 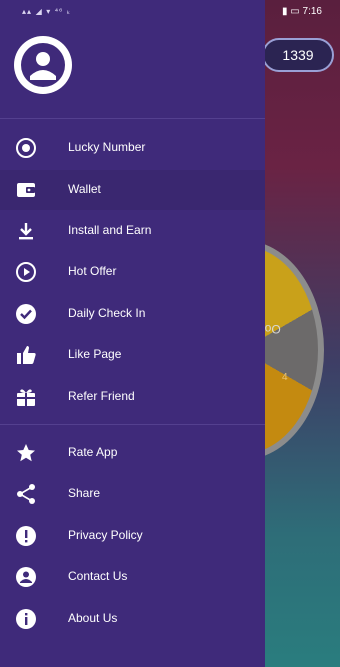 I want to click on status-clock: ▮ ▭ 7:16, so click(x=302, y=11).